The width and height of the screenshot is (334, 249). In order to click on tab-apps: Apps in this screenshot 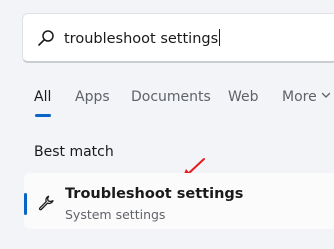, I will do `click(92, 97)`.